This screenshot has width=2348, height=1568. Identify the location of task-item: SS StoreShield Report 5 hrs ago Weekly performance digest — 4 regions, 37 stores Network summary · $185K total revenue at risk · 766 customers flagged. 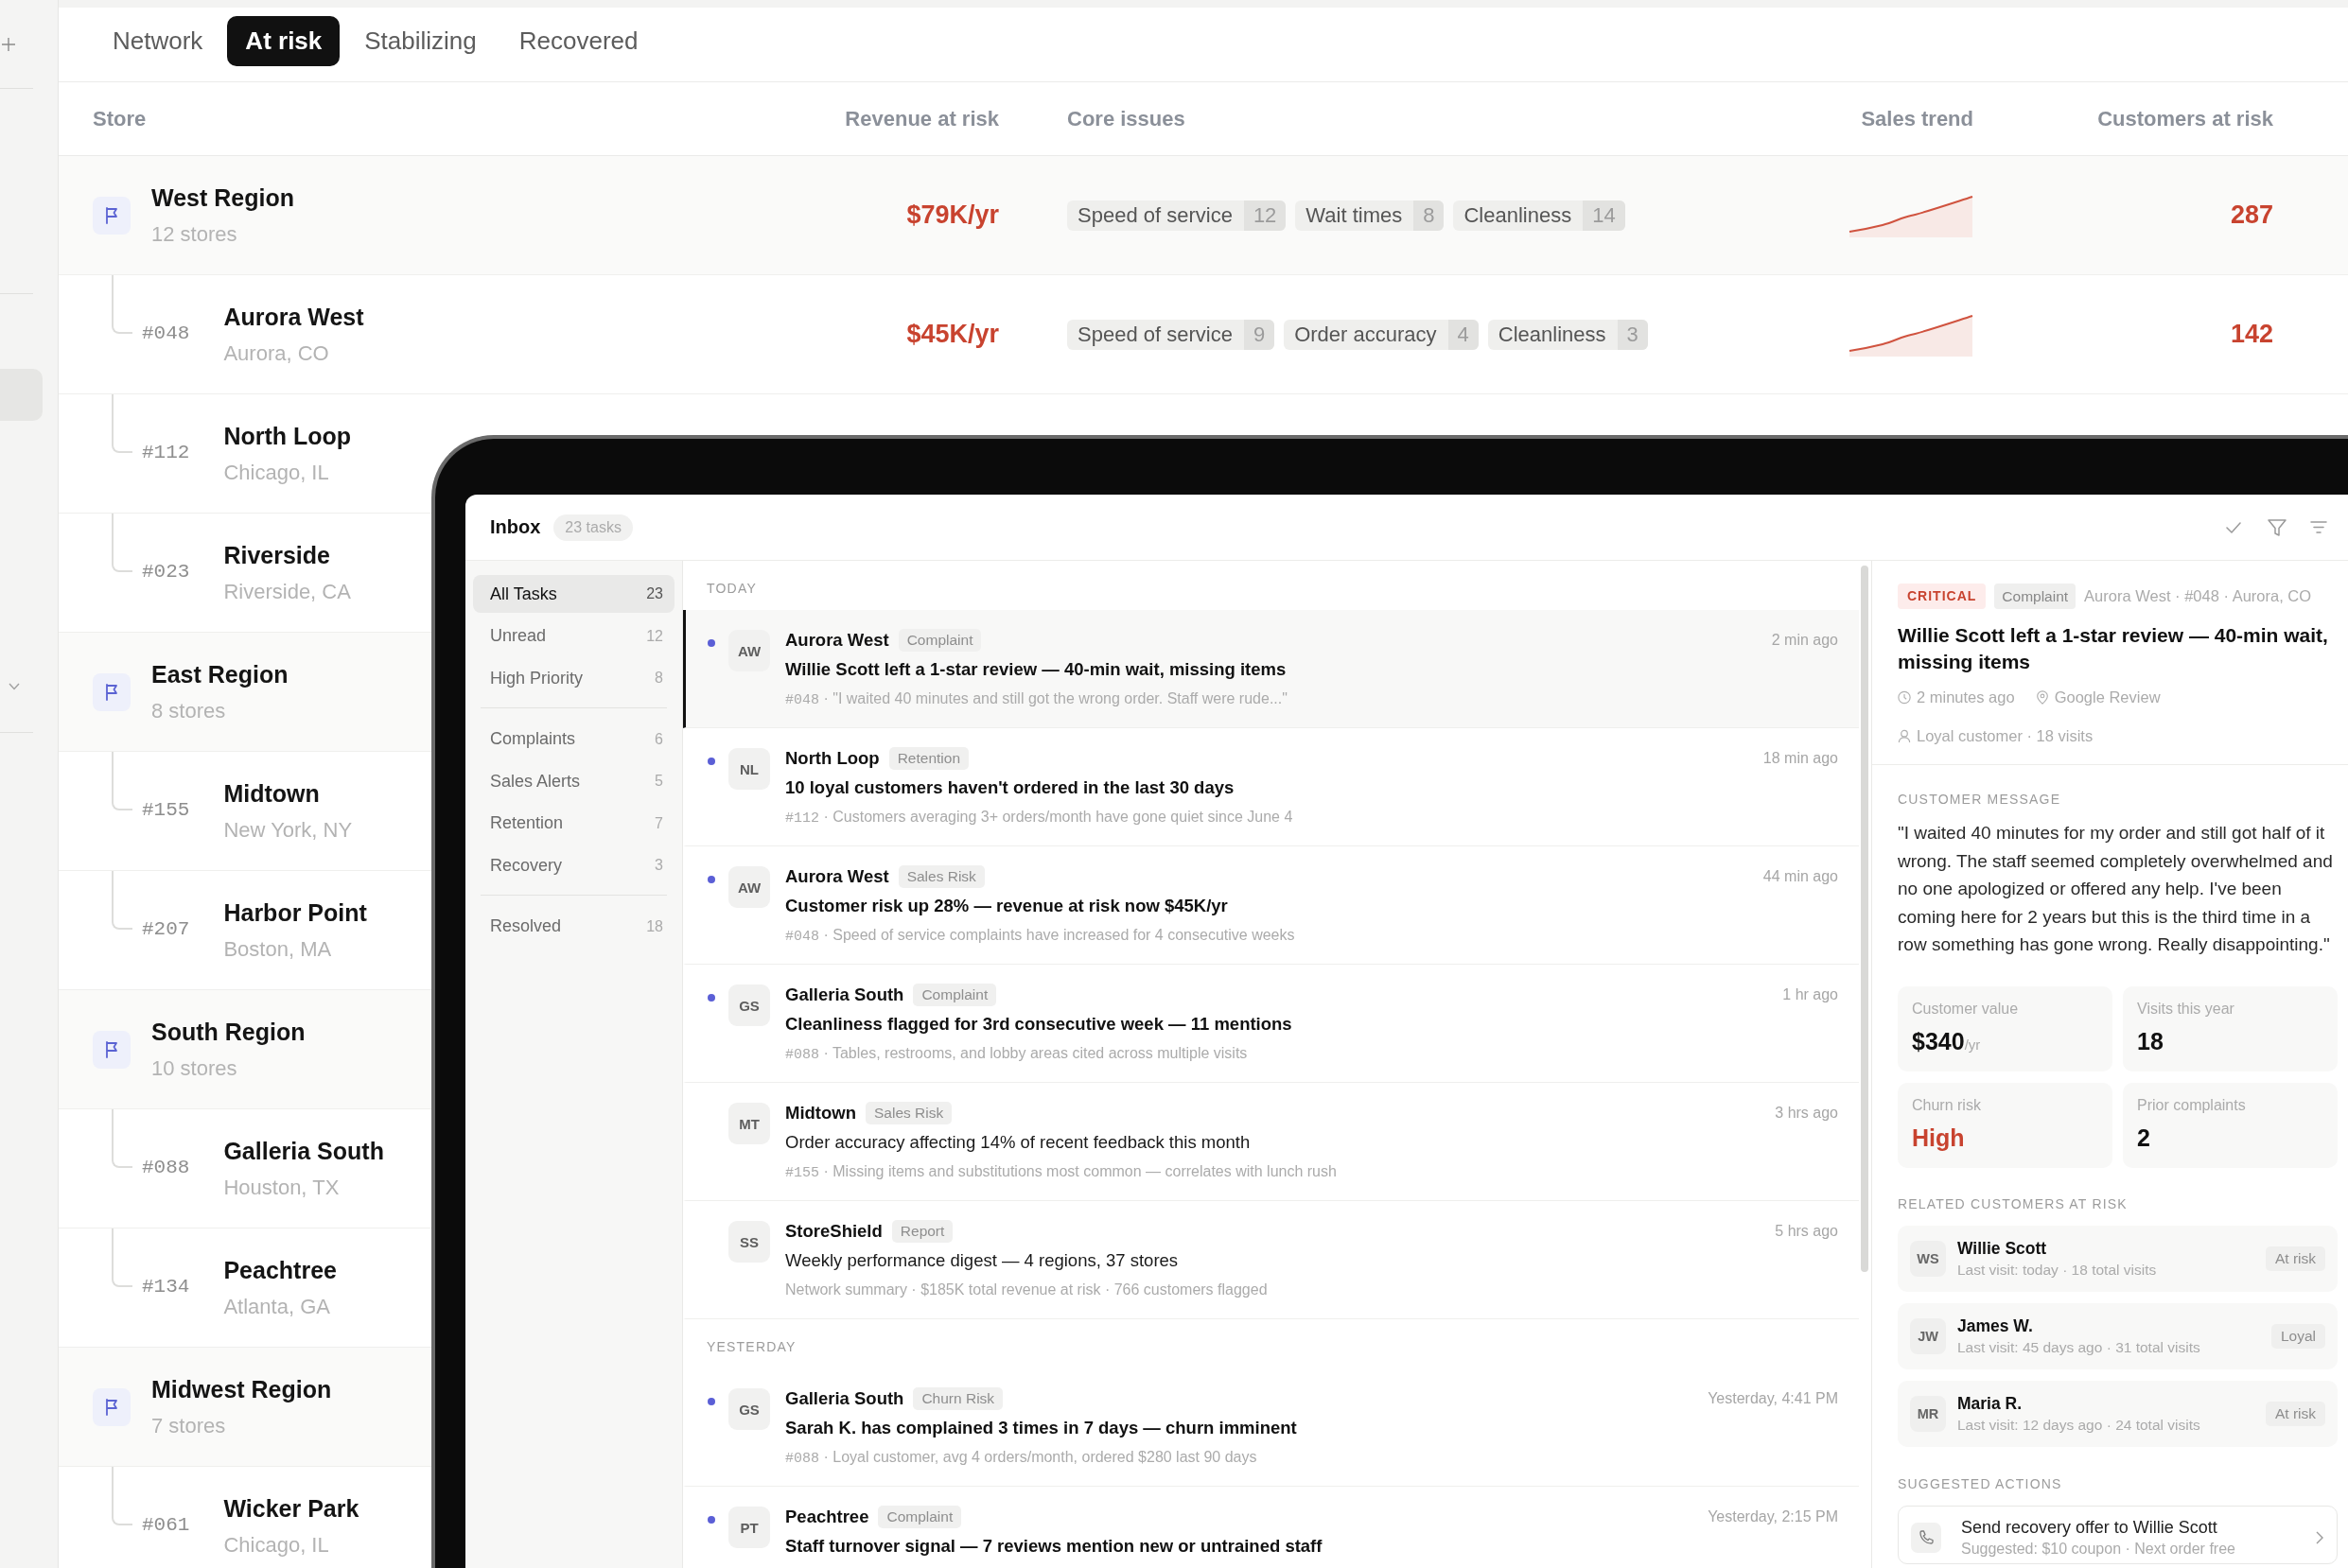
(1271, 1260).